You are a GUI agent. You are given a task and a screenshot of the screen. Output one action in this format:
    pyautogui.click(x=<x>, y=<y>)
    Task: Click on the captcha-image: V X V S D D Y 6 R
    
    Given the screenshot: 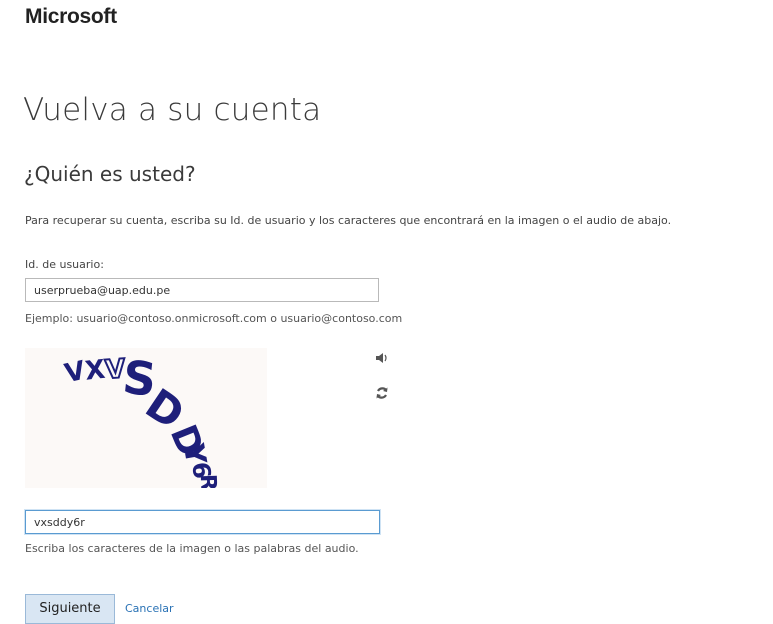 What is the action you would take?
    pyautogui.click(x=146, y=418)
    